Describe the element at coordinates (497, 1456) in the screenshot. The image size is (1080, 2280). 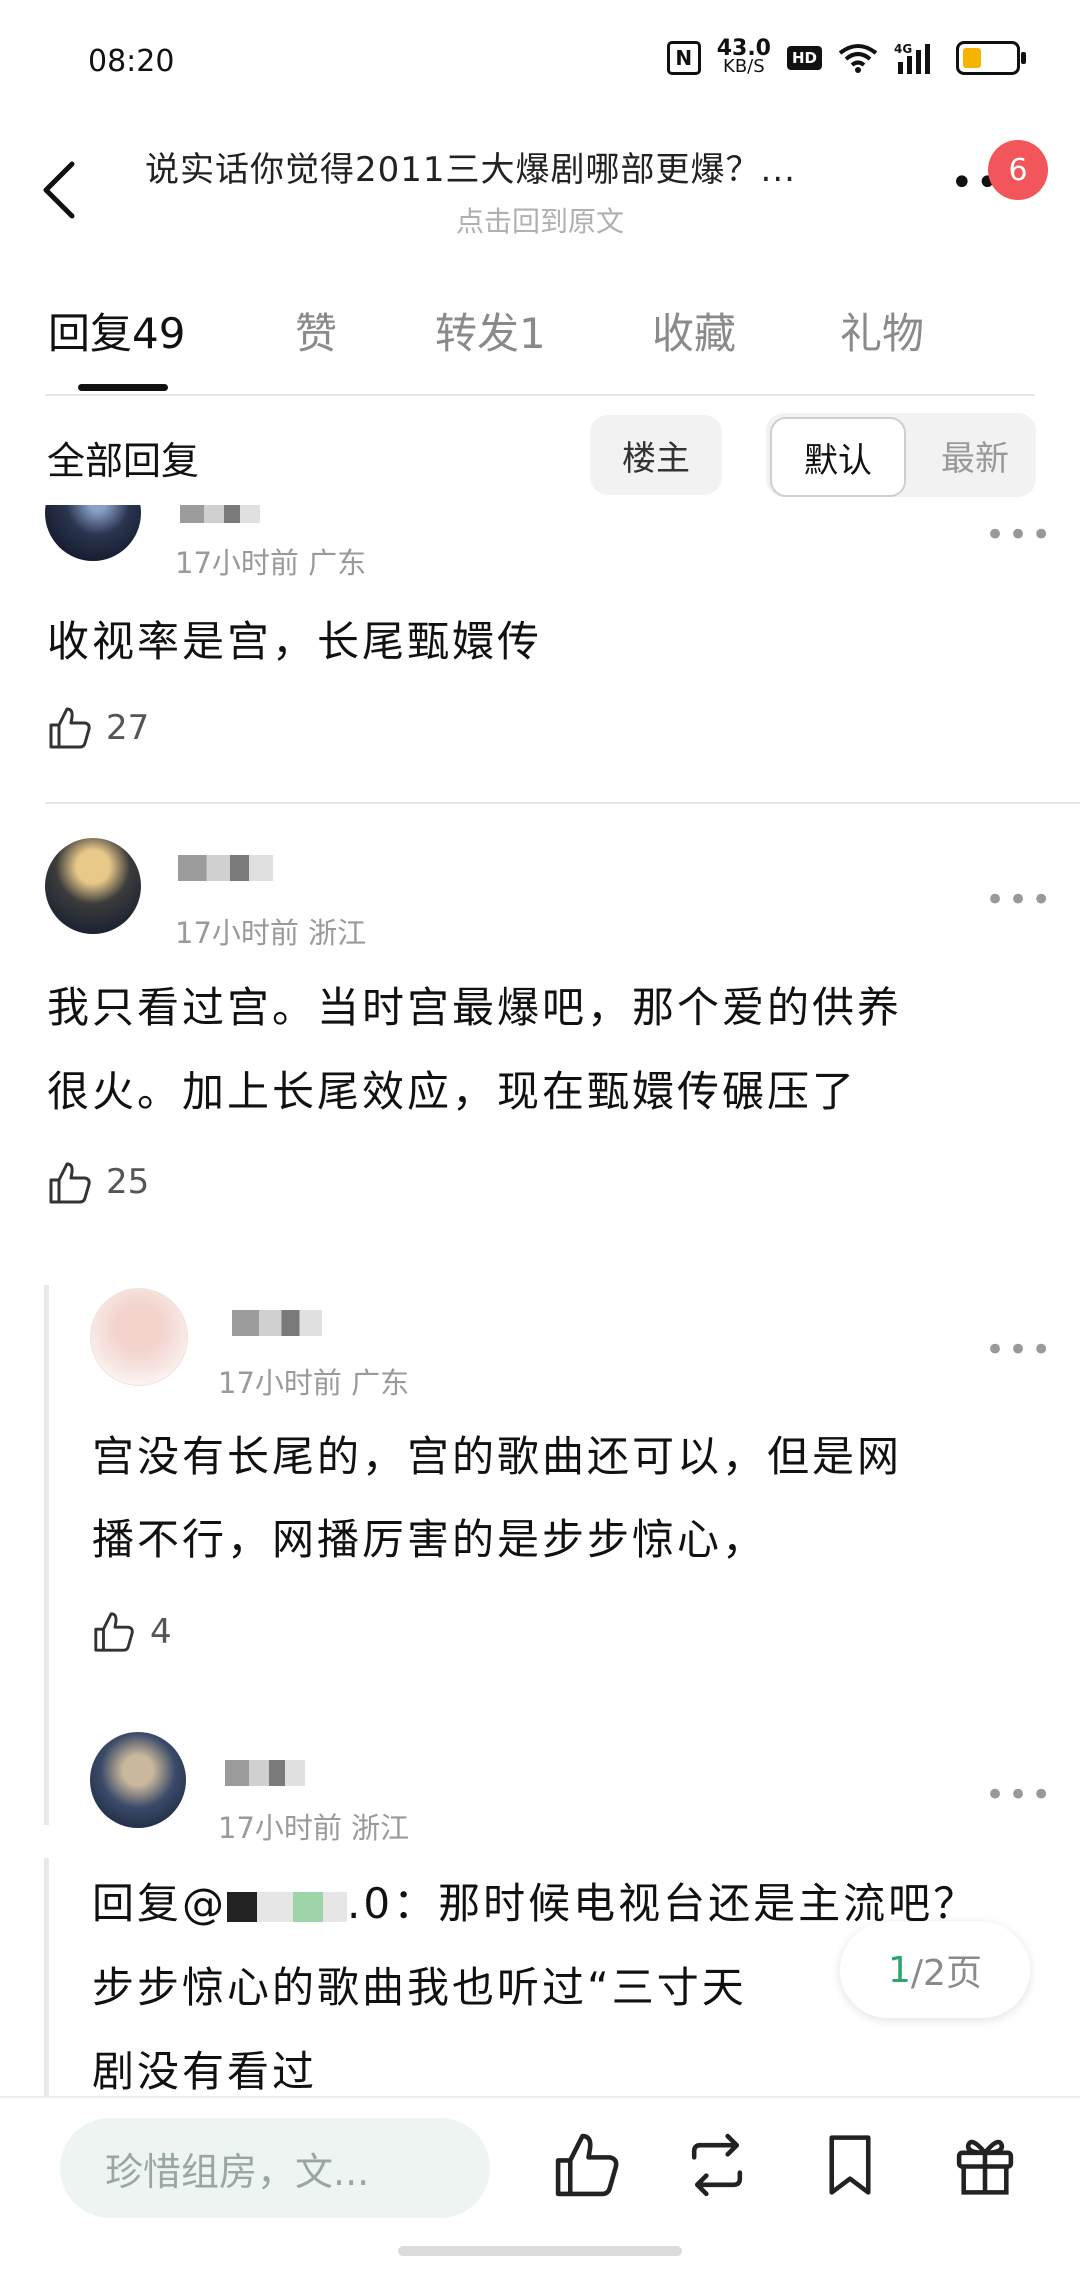
I see `comment-text-line: 宫没有长尾的，宫的歌曲还可以，但是网` at that location.